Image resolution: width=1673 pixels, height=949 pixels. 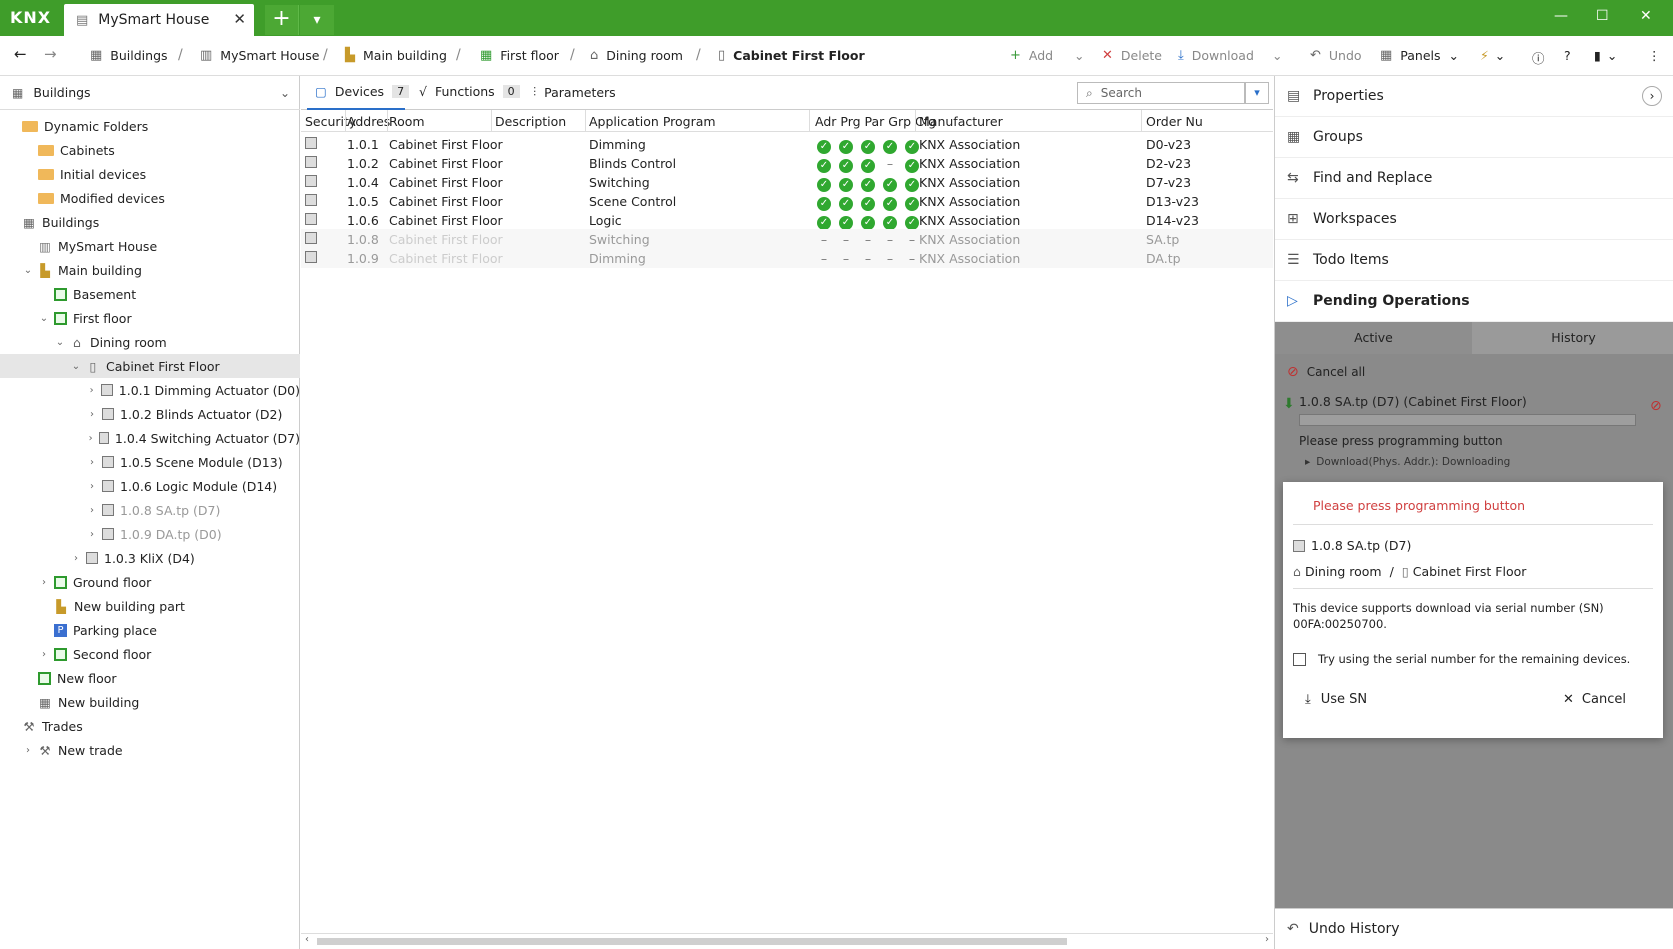 What do you see at coordinates (961, 121) in the screenshot?
I see `column-header: Manufacturer` at bounding box center [961, 121].